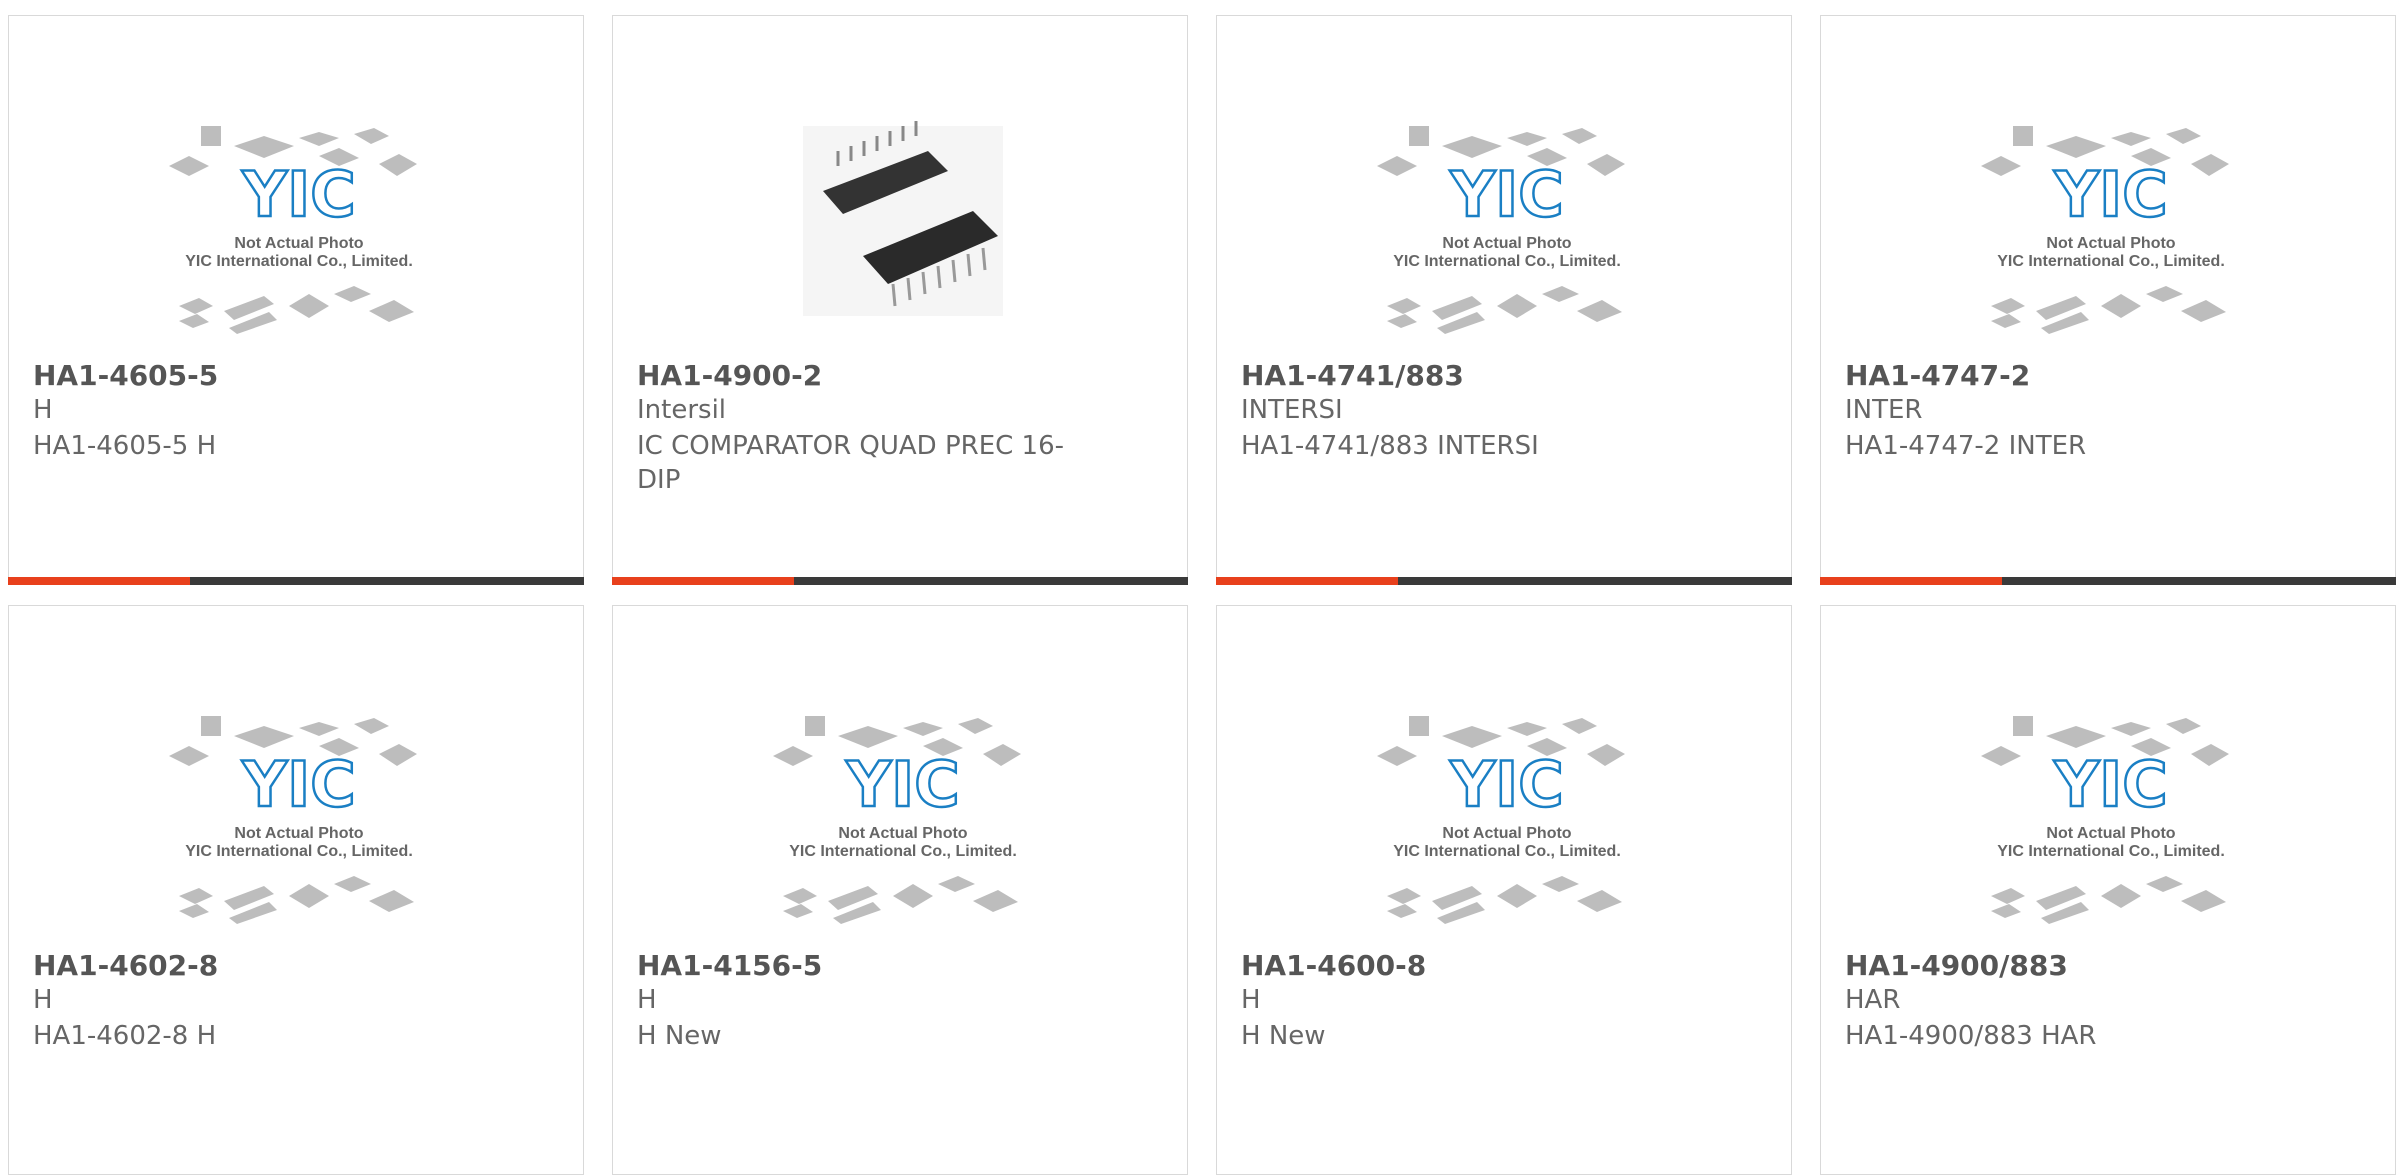  What do you see at coordinates (1971, 1036) in the screenshot?
I see `part-description: HA1-4900/883 HAR` at bounding box center [1971, 1036].